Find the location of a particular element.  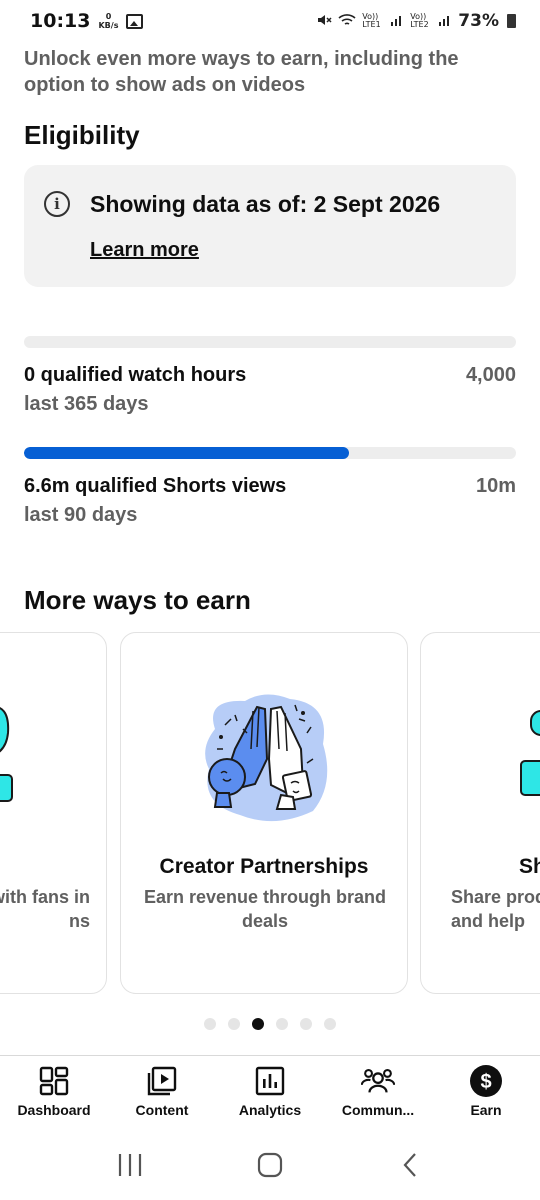

watch-hours-progress-bar is located at coordinates (270, 342).